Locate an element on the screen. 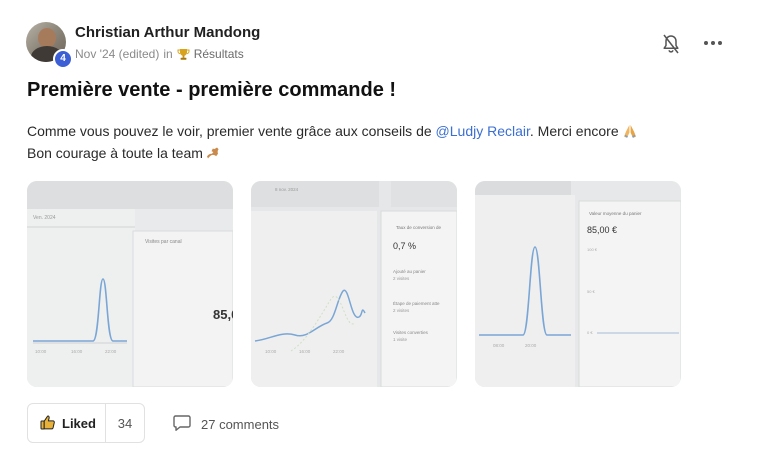 This screenshot has width=762, height=456. post-date: Nov '24 (edited) is located at coordinates (117, 54).